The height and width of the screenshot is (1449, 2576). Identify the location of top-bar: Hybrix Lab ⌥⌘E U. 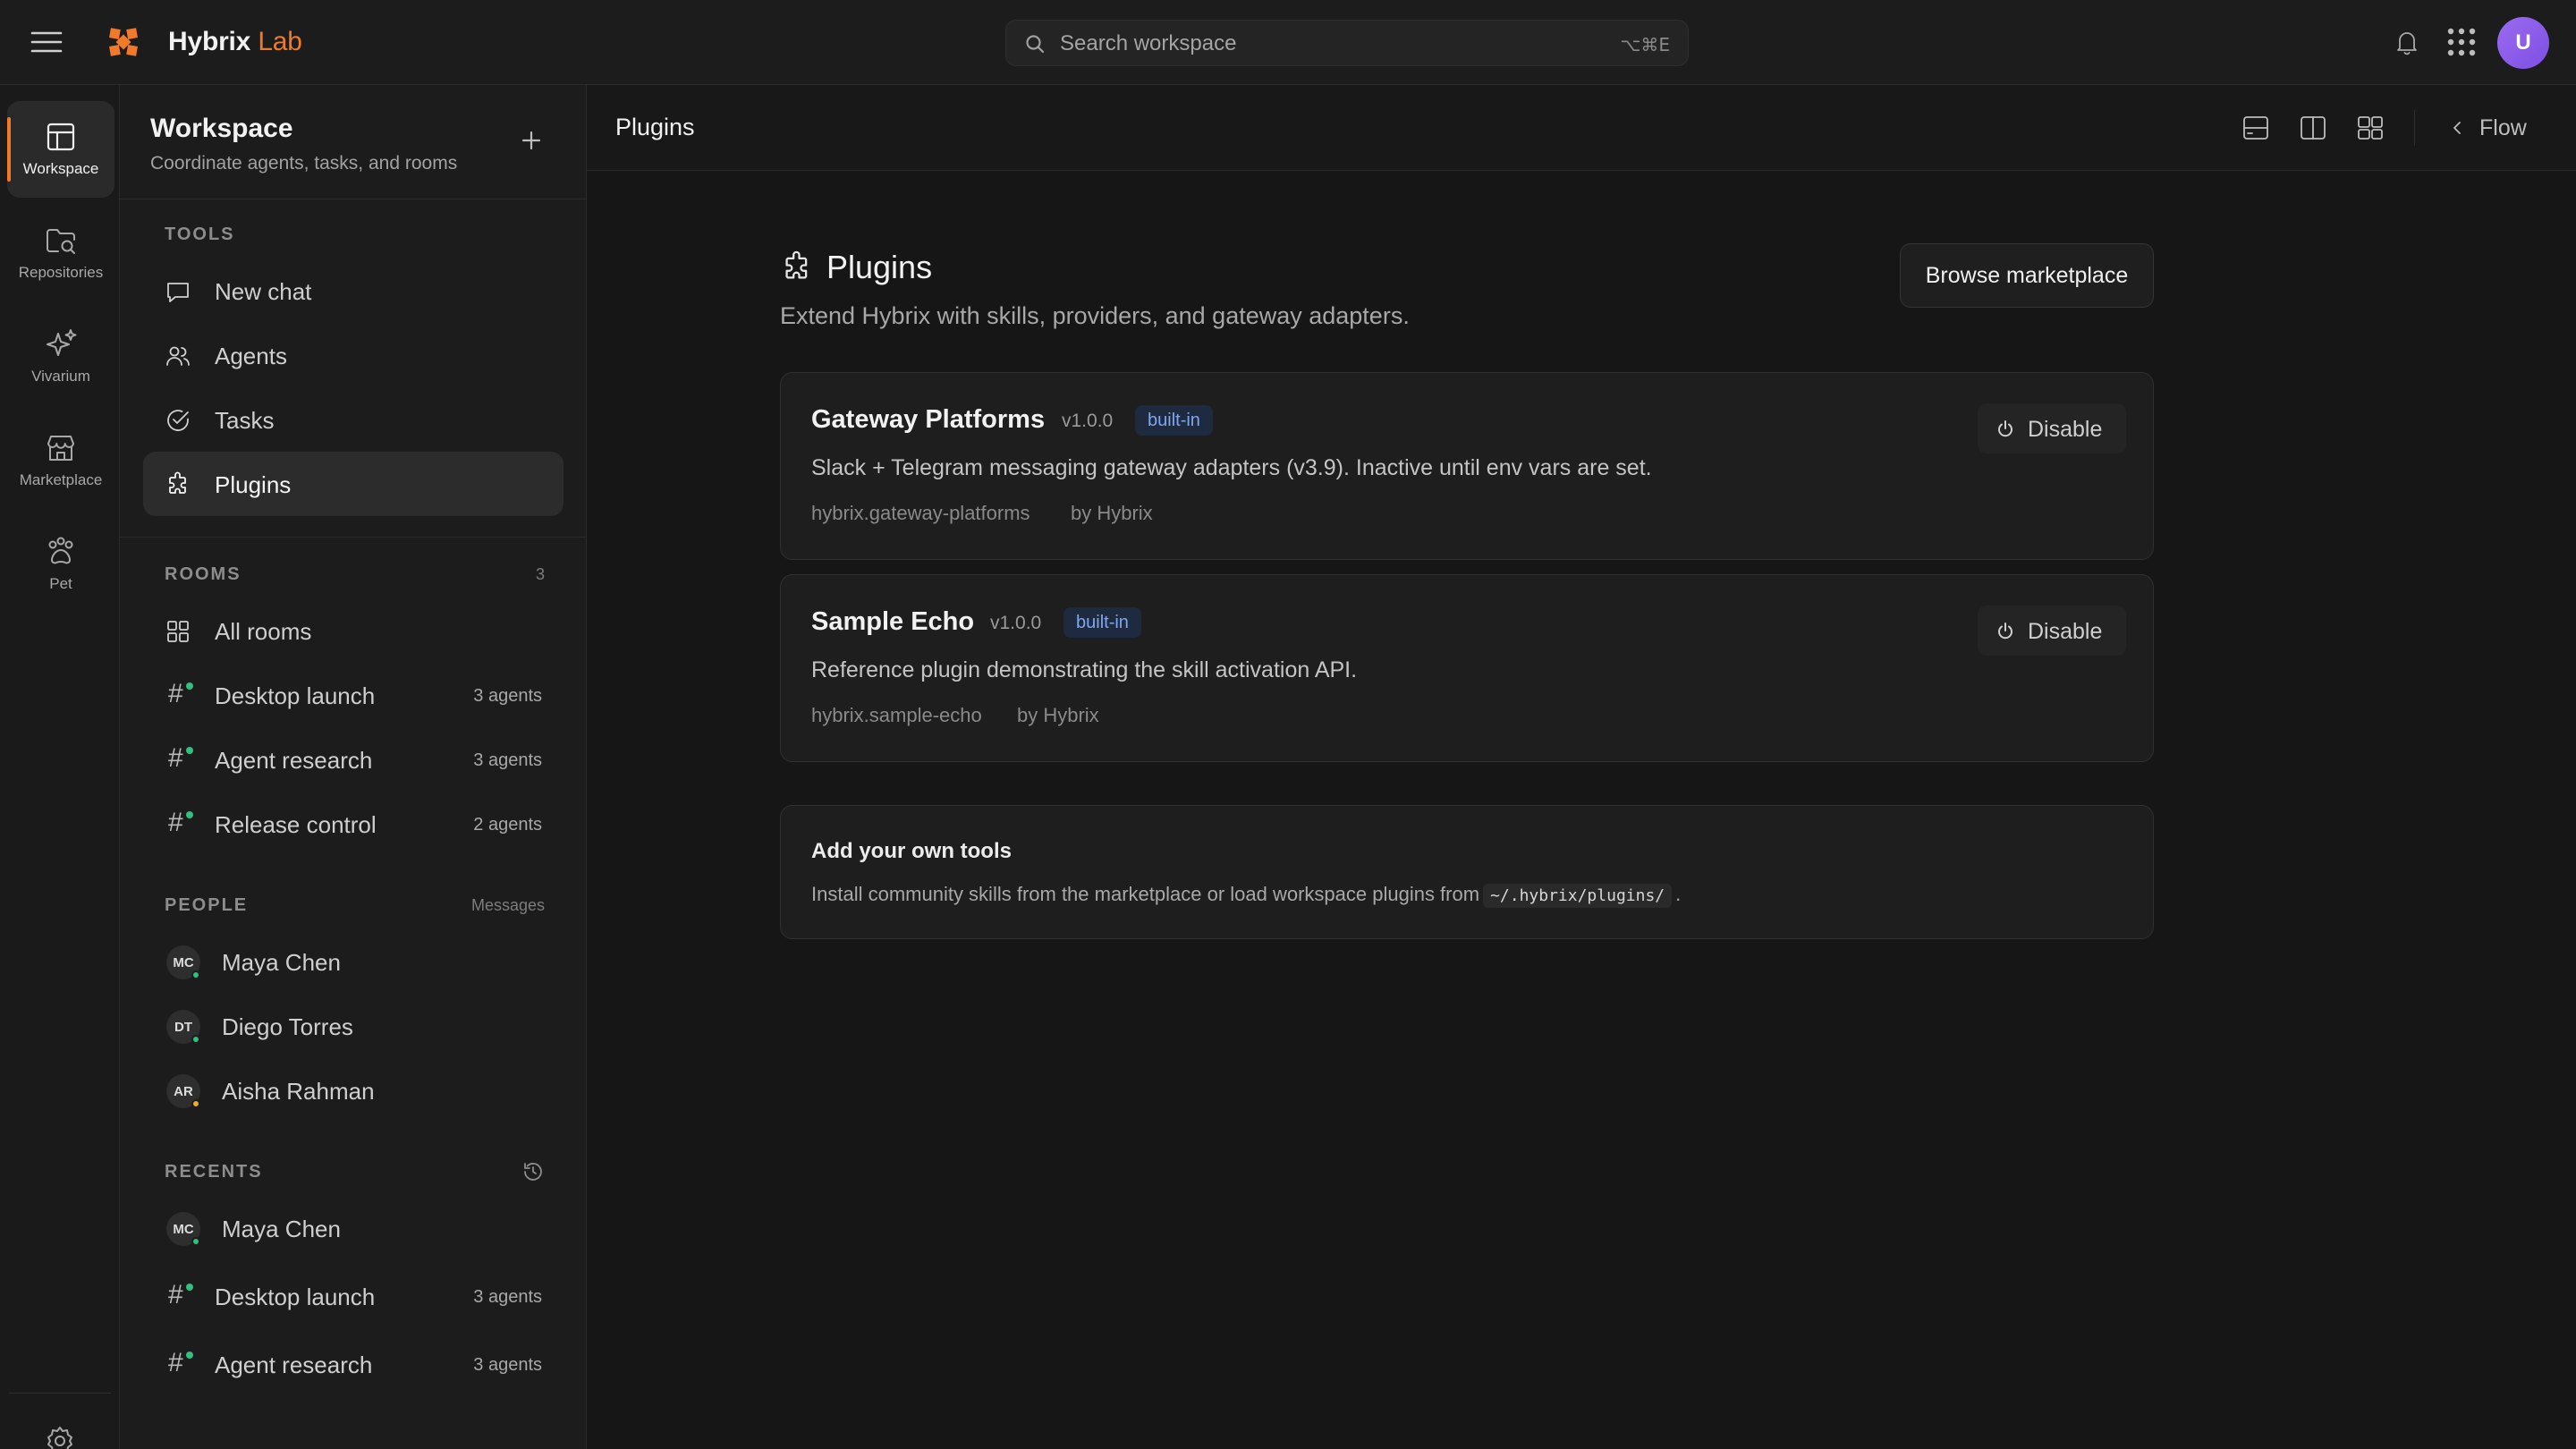
(1288, 42).